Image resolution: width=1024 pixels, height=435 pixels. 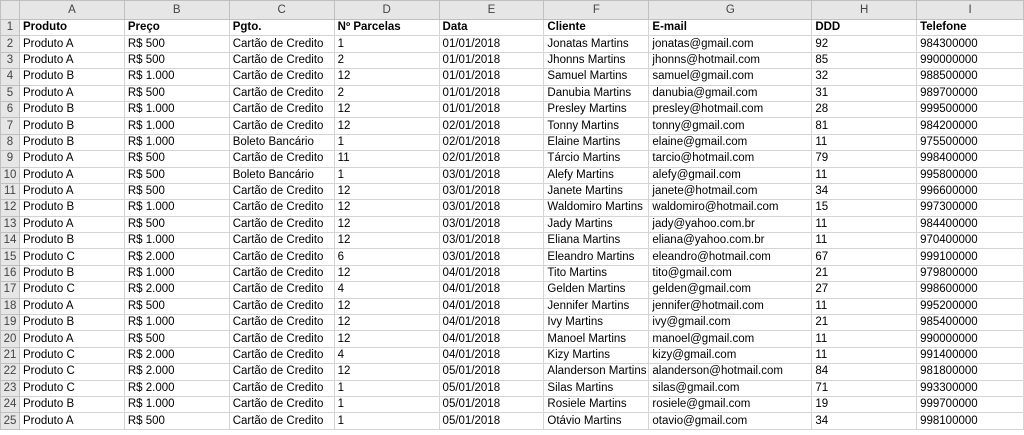 I want to click on data-cell: 997300000, so click(x=970, y=208).